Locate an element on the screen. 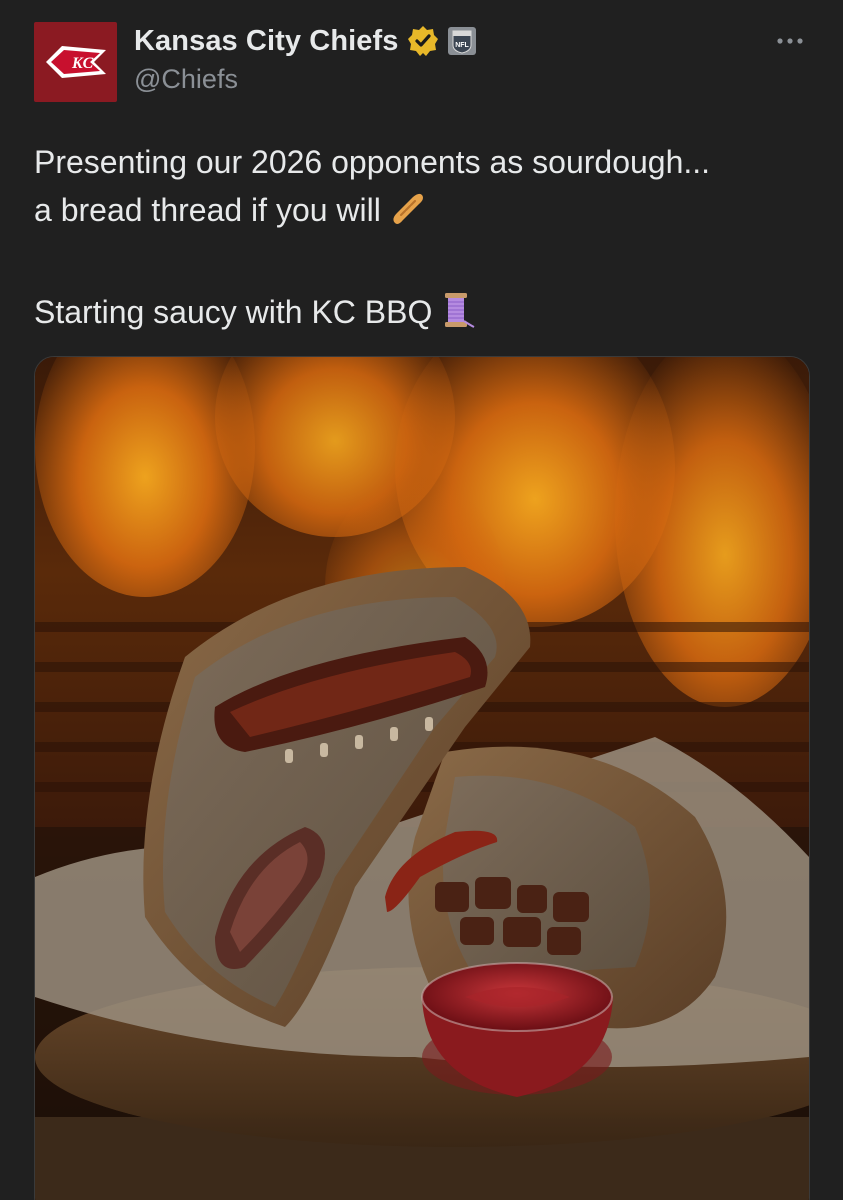 Image resolution: width=843 pixels, height=1200 pixels. post-text-line-3-wrap: Starting saucy with KC BBQ is located at coordinates (424, 315).